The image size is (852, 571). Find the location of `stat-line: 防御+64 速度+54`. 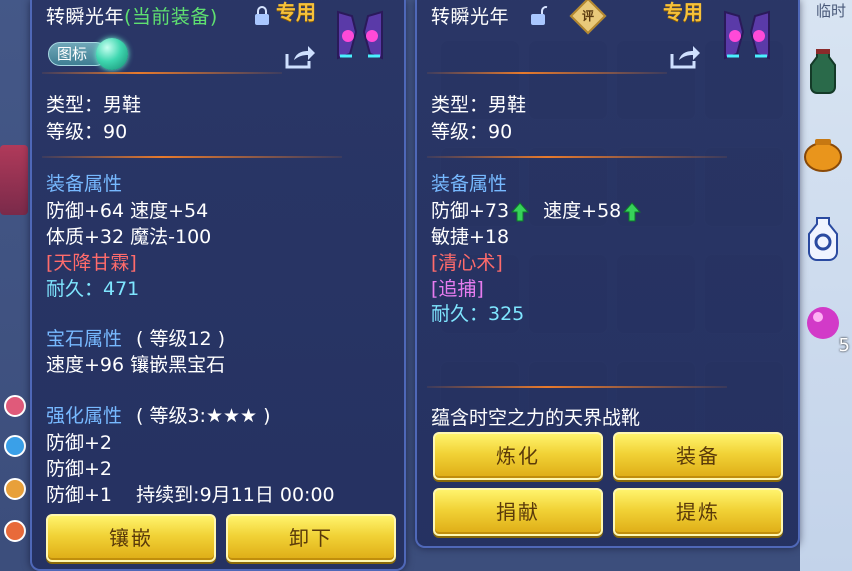

stat-line: 防御+64 速度+54 is located at coordinates (127, 211).